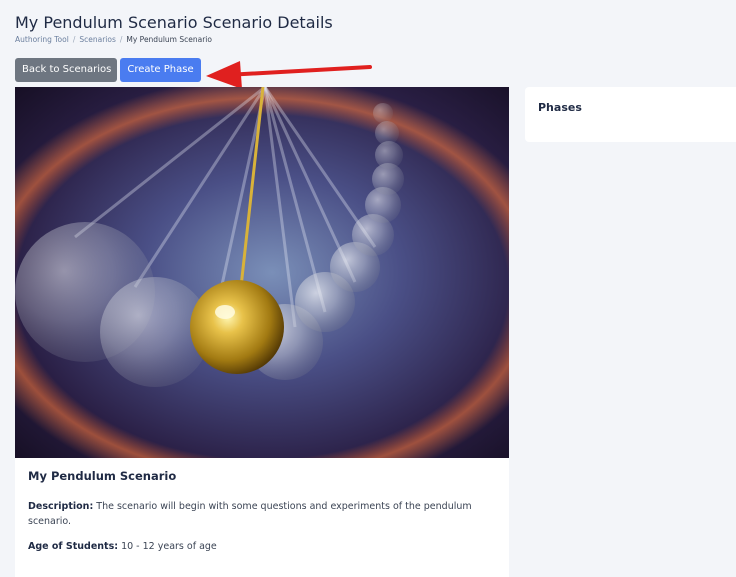 This screenshot has width=736, height=577. What do you see at coordinates (66, 70) in the screenshot?
I see `back-to-scenarios-button: Back to Scenarios` at bounding box center [66, 70].